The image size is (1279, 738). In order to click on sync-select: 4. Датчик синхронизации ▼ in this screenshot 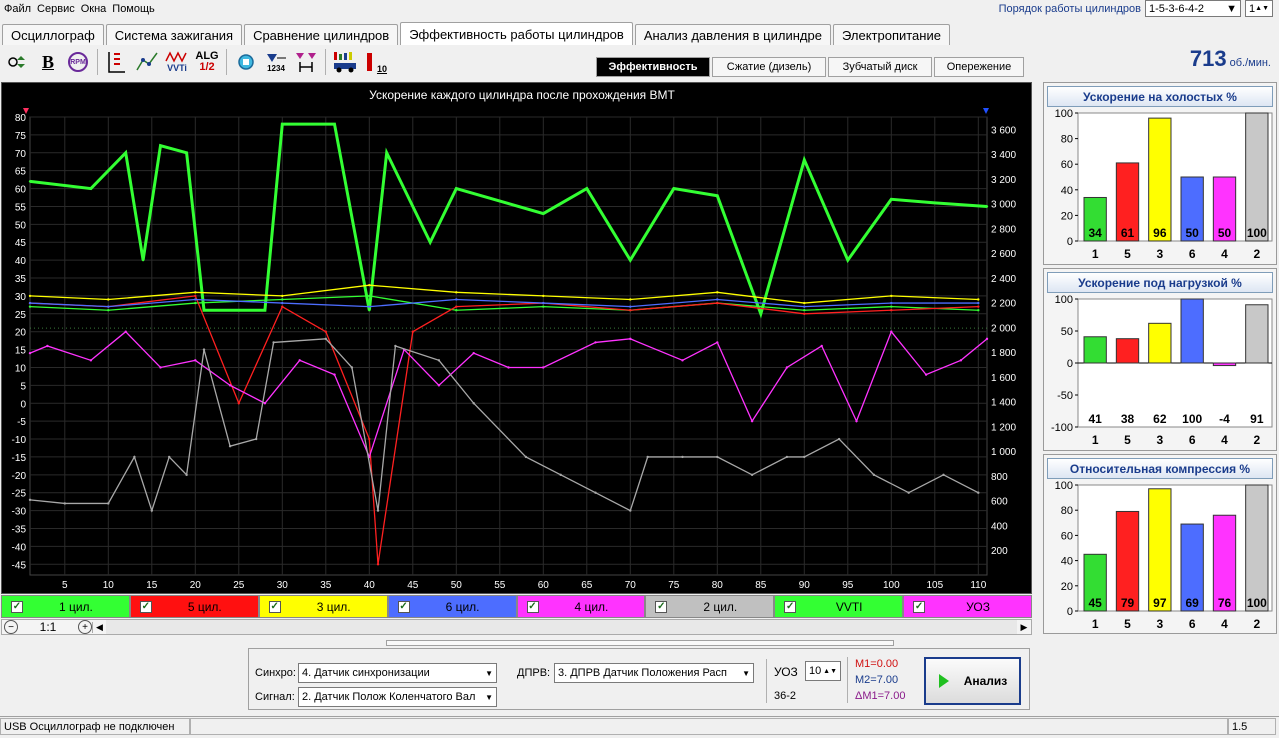, I will do `click(397, 673)`.